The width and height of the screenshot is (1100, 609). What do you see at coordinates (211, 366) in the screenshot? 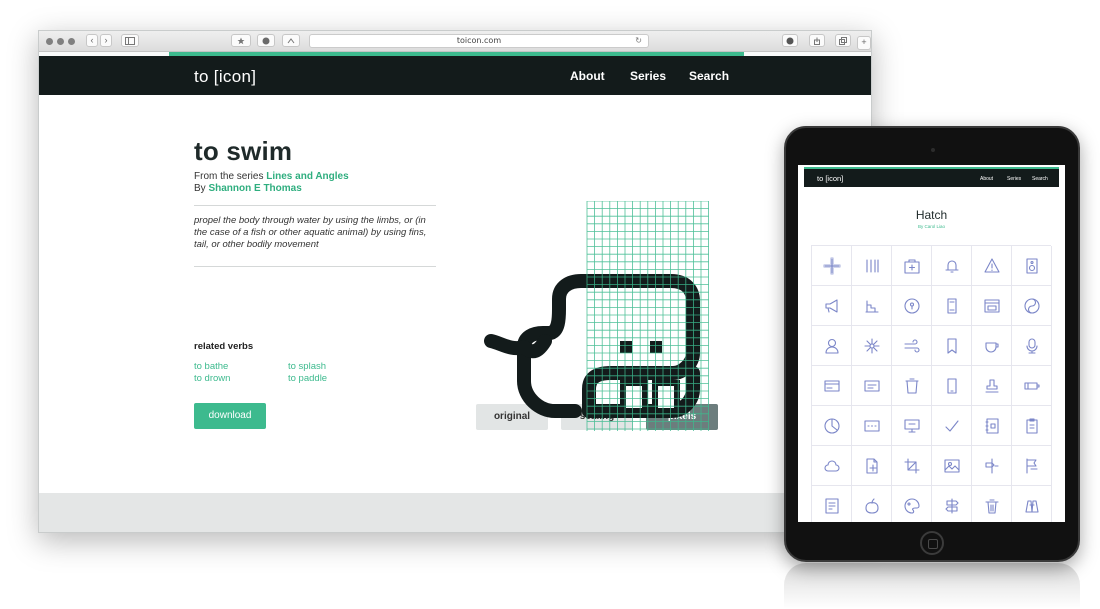
I see `related-verb-bathe: to bathe` at bounding box center [211, 366].